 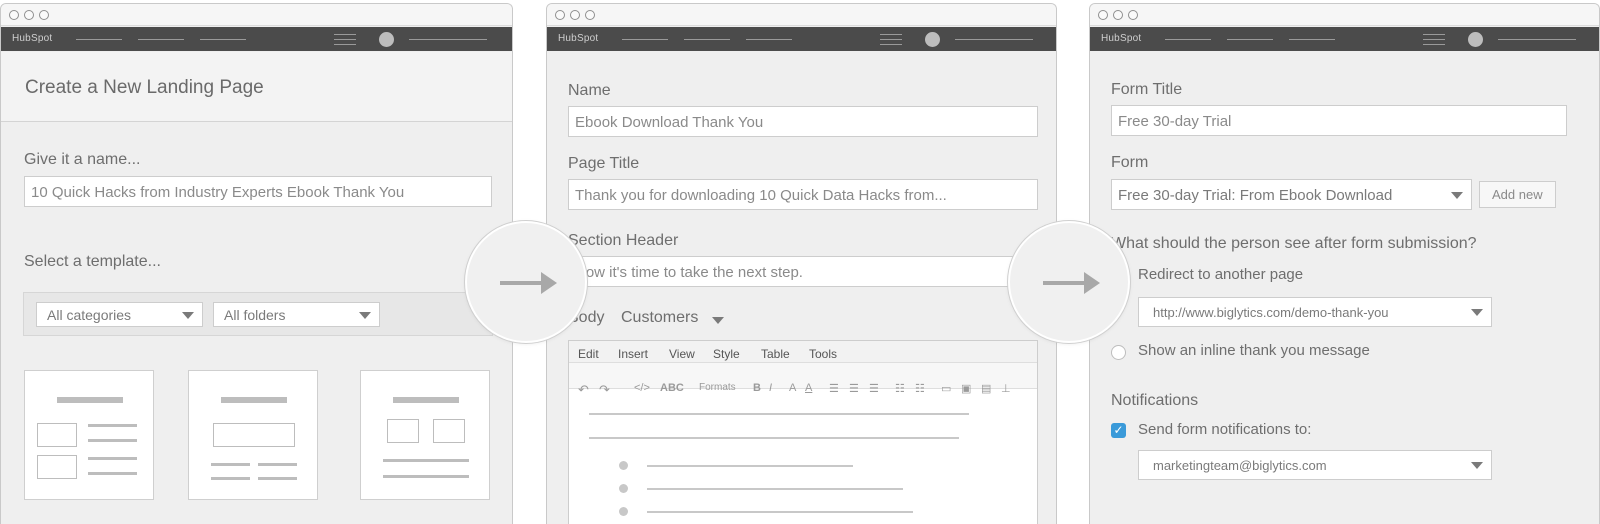 I want to click on link-icon: ▭, so click(x=946, y=388).